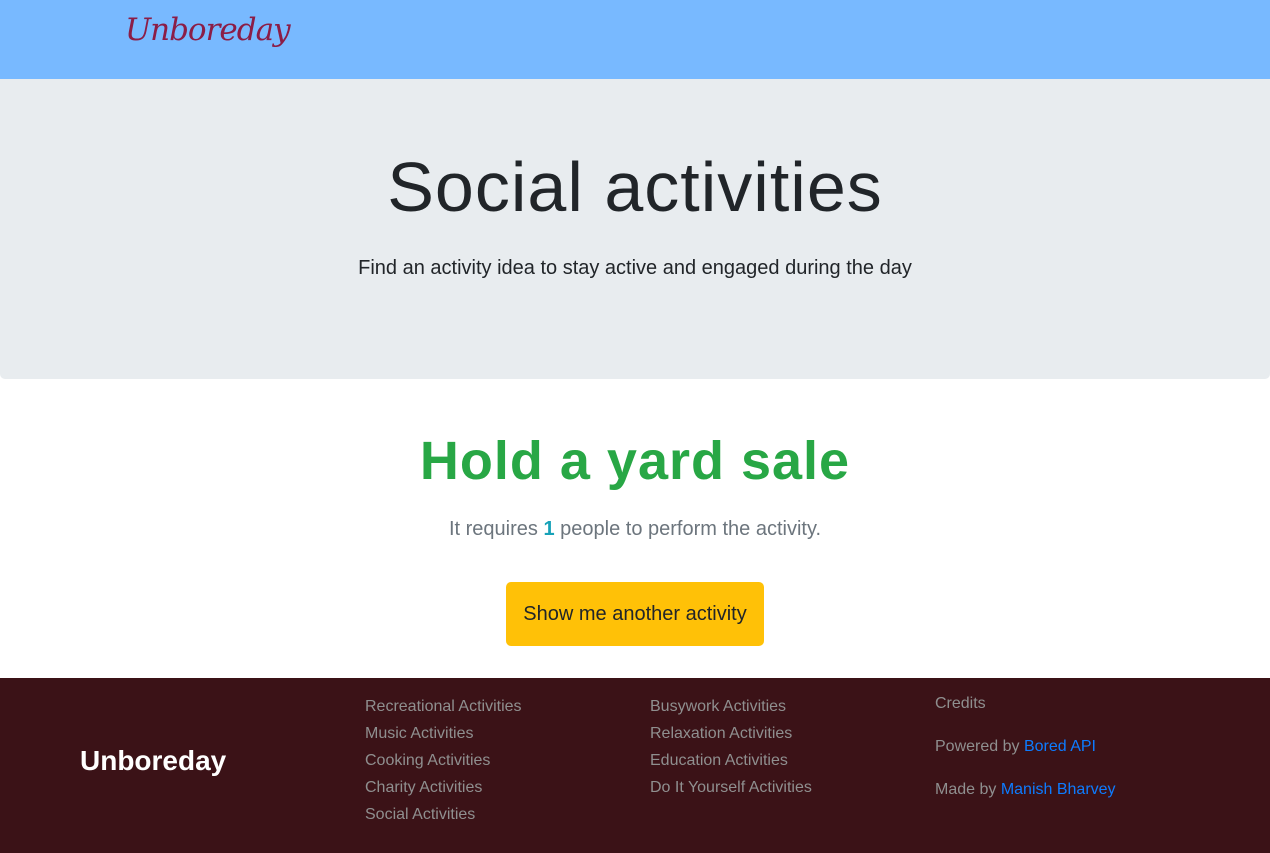  Describe the element at coordinates (635, 39) in the screenshot. I see `navbar: Unboreday` at that location.